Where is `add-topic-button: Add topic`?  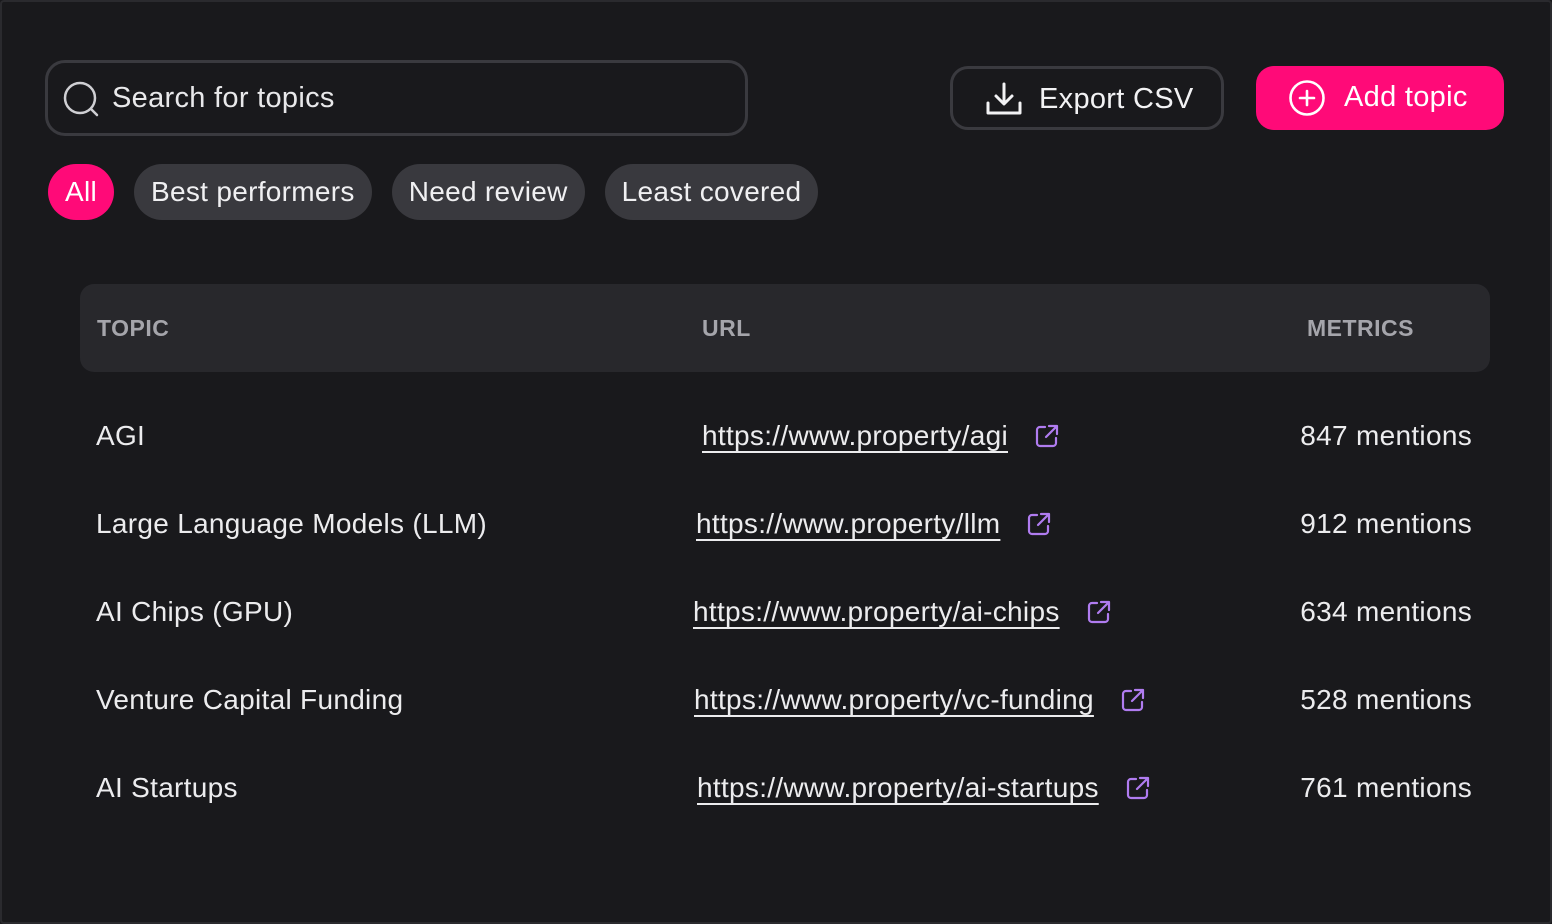 add-topic-button: Add topic is located at coordinates (1380, 98).